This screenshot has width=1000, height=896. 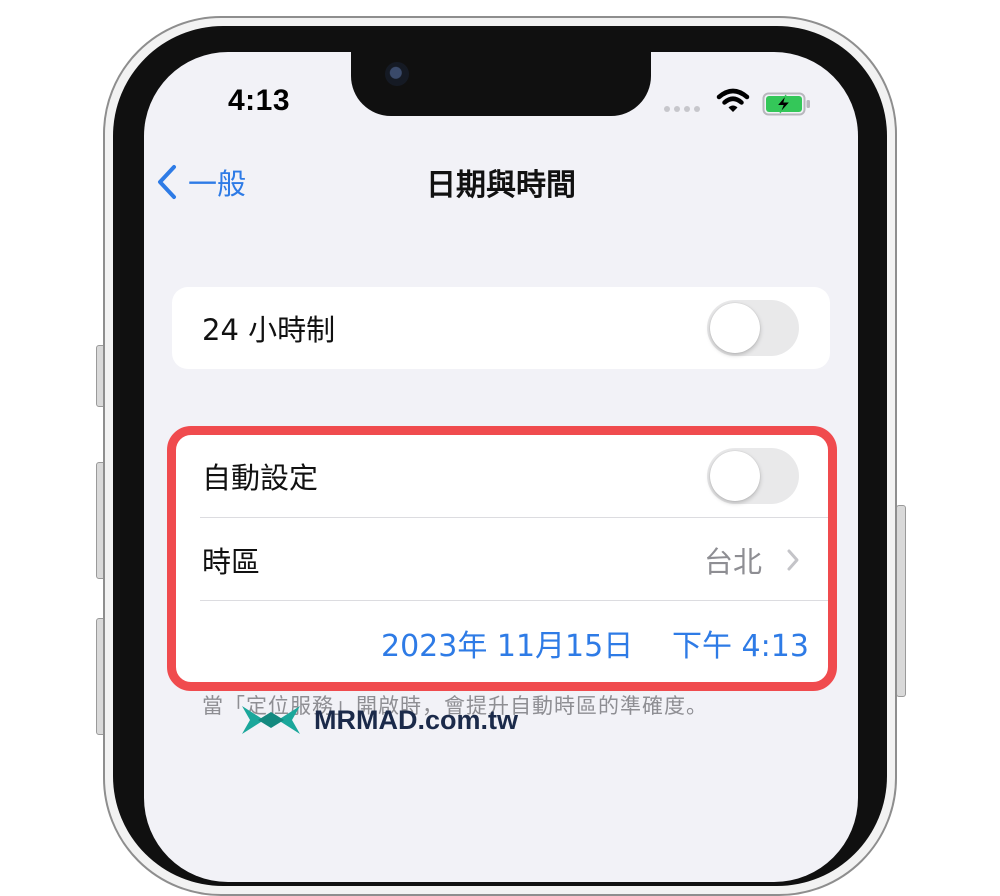 I want to click on power-button, so click(x=901, y=601).